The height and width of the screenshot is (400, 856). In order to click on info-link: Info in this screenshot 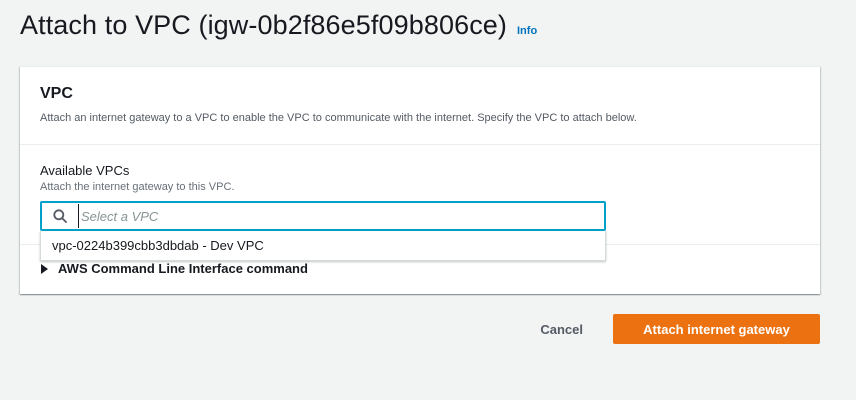, I will do `click(527, 31)`.